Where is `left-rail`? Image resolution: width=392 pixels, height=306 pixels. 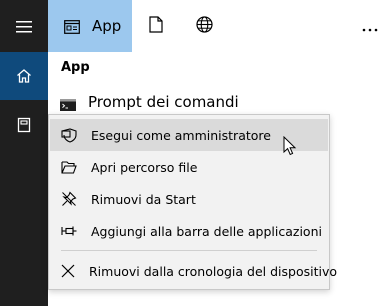
left-rail is located at coordinates (24, 153).